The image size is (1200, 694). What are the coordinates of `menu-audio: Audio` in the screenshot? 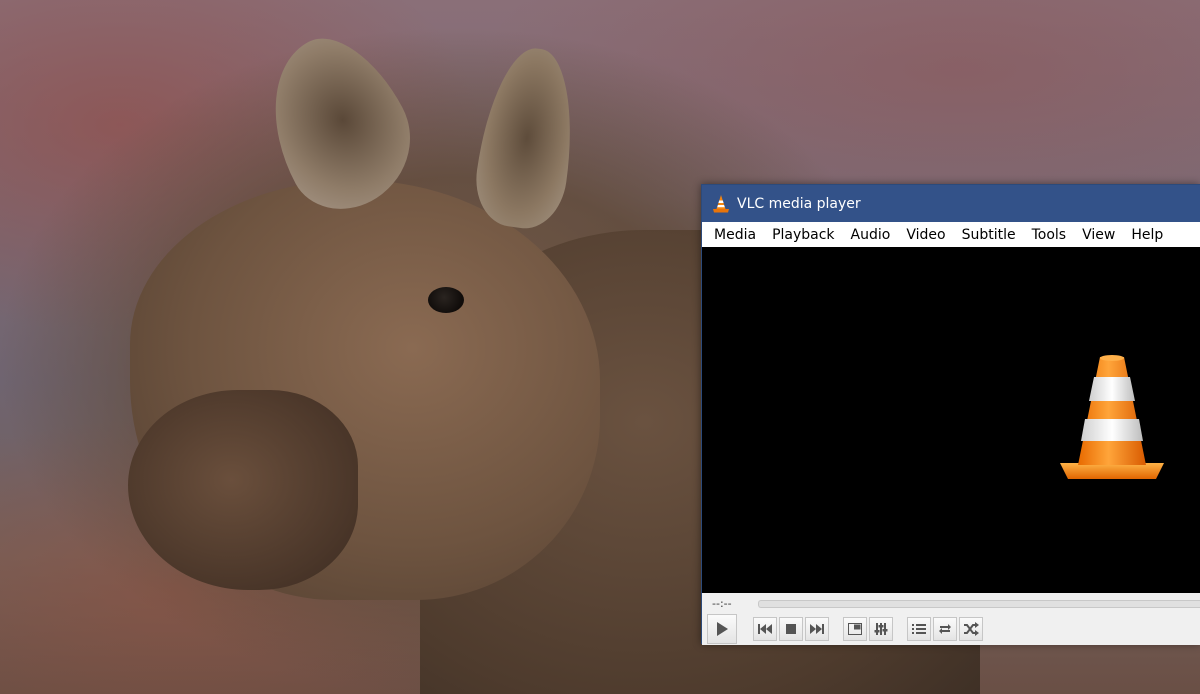 It's located at (871, 235).